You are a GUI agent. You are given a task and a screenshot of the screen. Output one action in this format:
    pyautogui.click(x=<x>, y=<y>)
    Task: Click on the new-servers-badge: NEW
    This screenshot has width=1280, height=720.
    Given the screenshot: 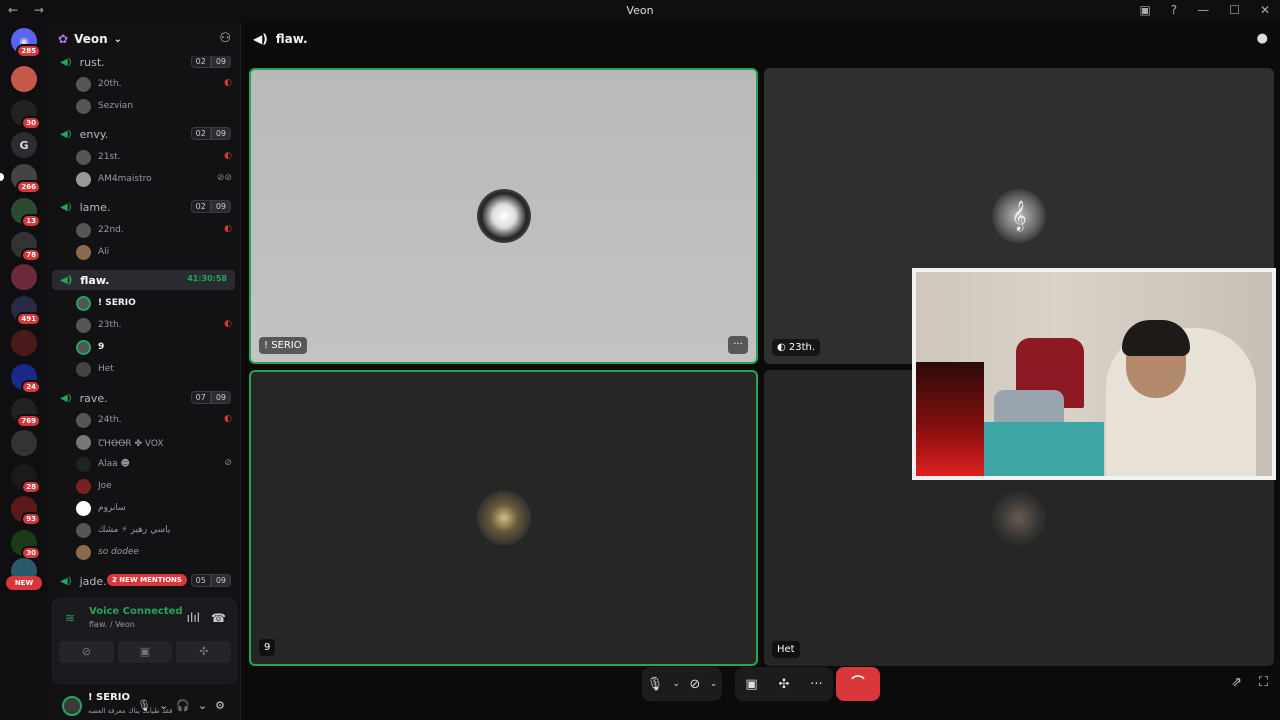 What is the action you would take?
    pyautogui.click(x=24, y=583)
    